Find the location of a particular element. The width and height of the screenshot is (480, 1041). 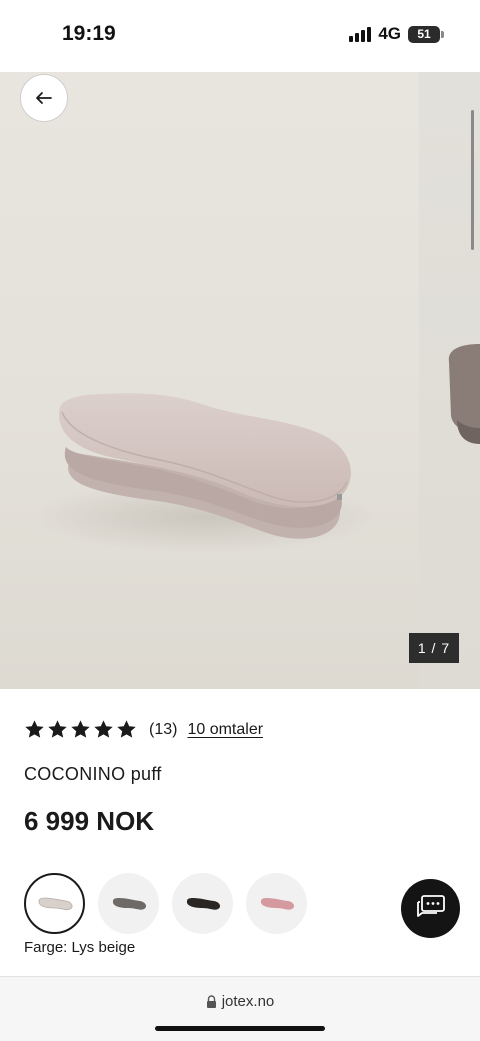

status-time: 19:19 is located at coordinates (89, 33).